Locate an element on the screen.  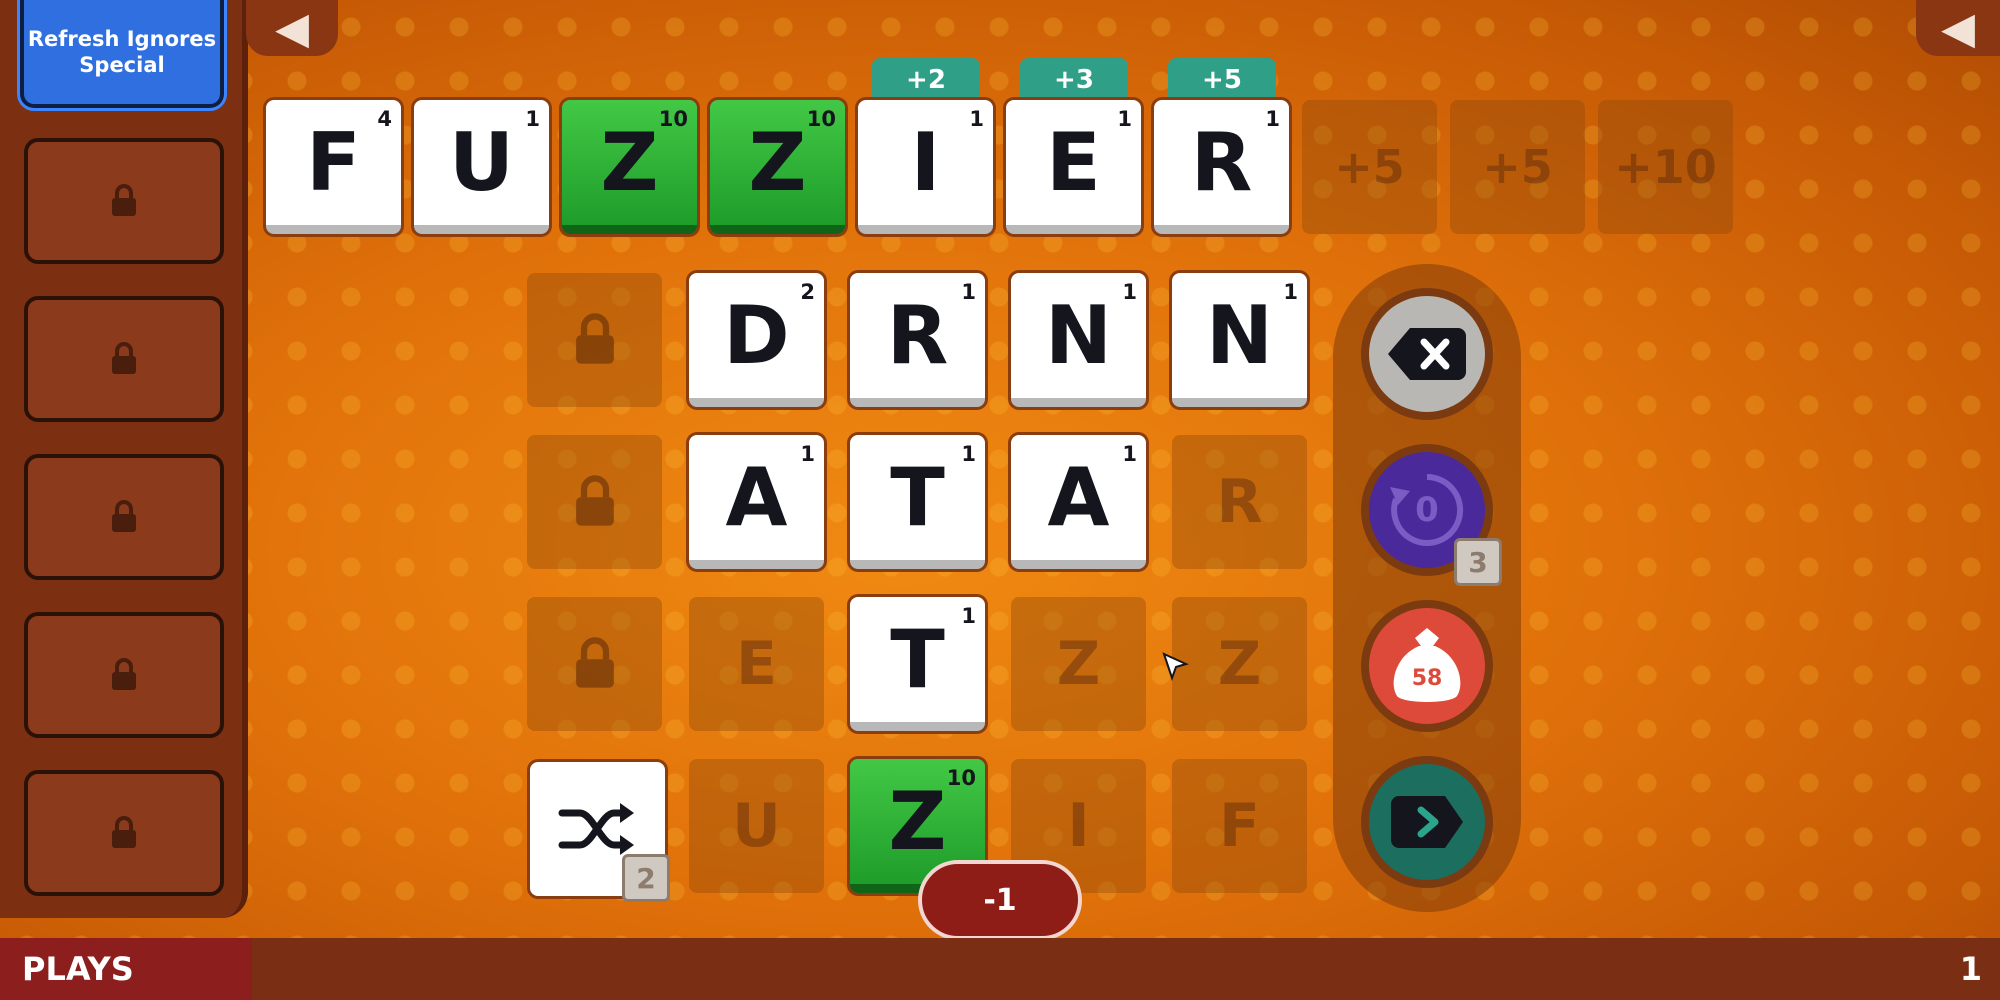
word-tile: F 4 is located at coordinates (333, 167).